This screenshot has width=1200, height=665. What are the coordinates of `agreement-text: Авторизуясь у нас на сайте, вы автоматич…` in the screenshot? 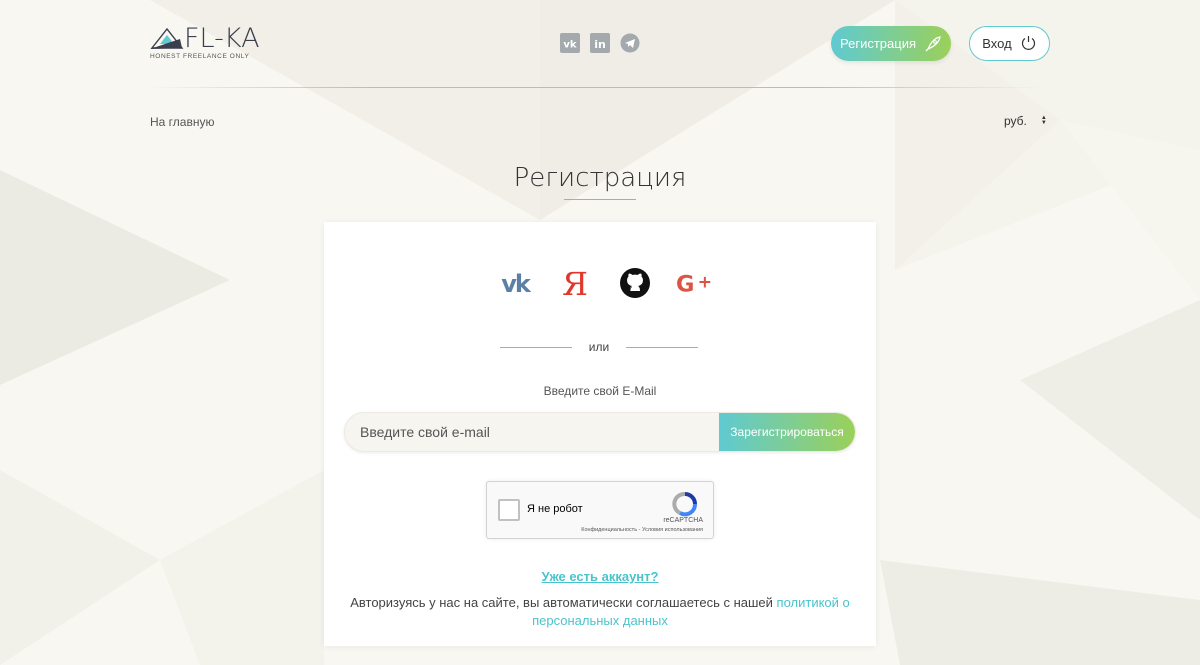 It's located at (600, 612).